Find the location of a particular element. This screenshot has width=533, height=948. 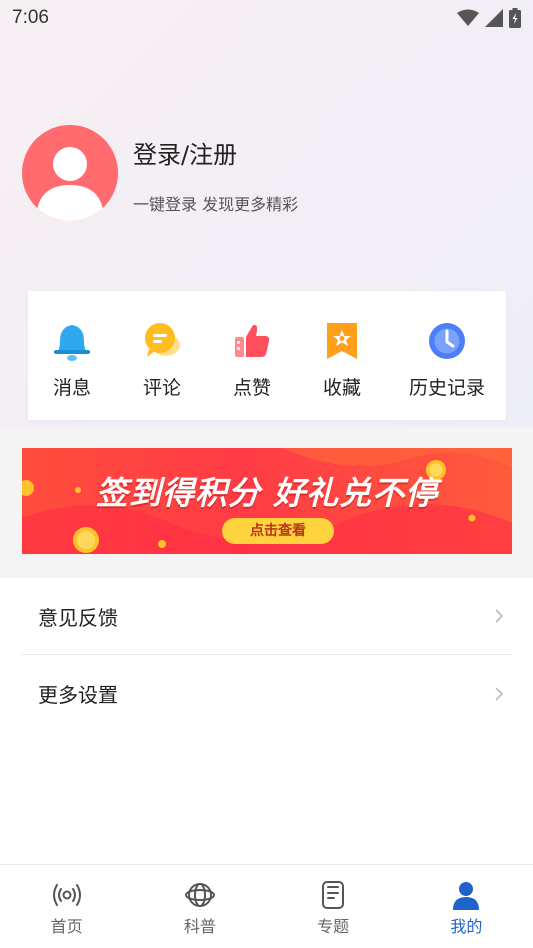

settings-item-label: 意见反馈 is located at coordinates (78, 617).